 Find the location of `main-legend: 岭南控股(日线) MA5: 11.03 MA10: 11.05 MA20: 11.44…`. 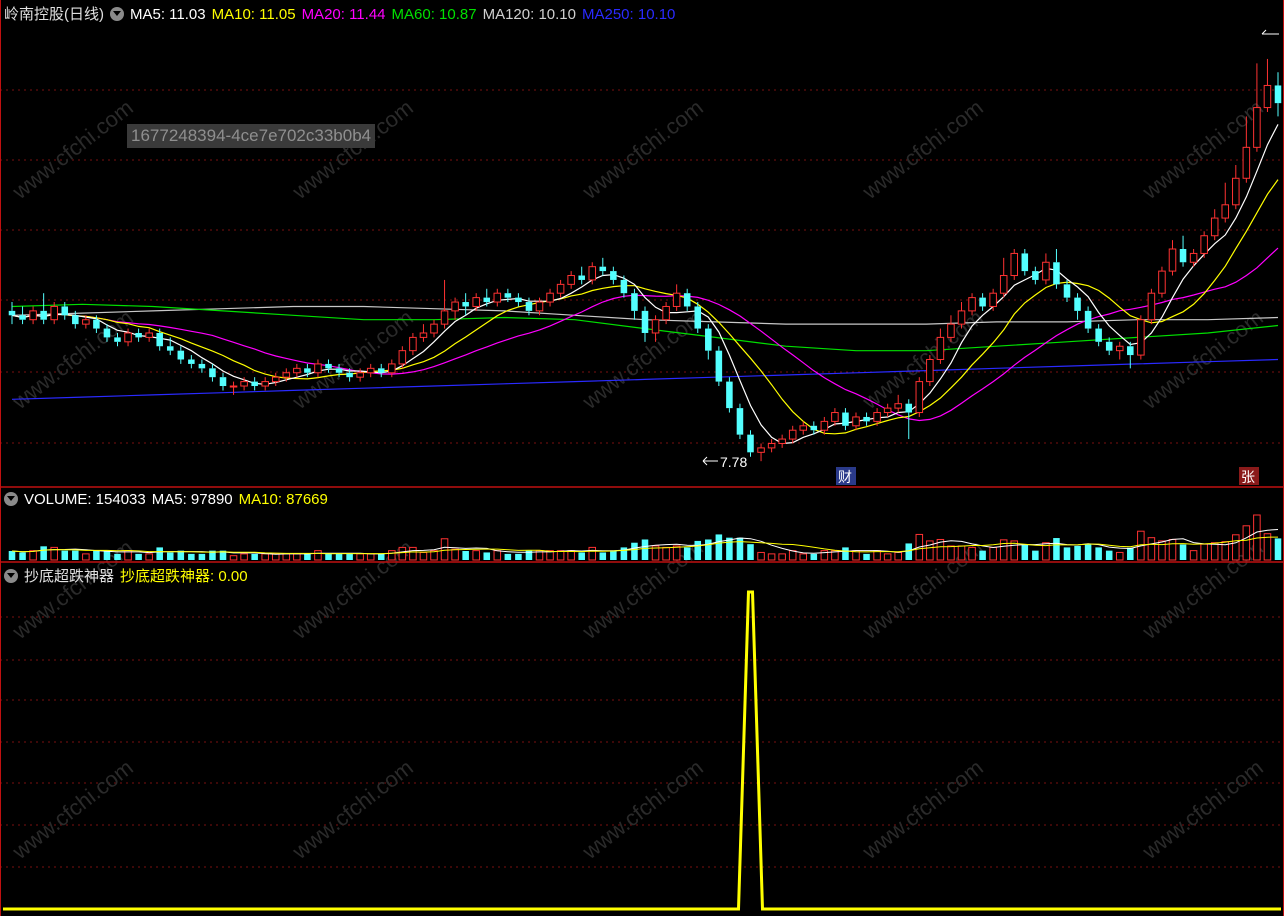

main-legend: 岭南控股(日线) MA5: 11.03 MA10: 11.05 MA20: 11.44… is located at coordinates (342, 13).